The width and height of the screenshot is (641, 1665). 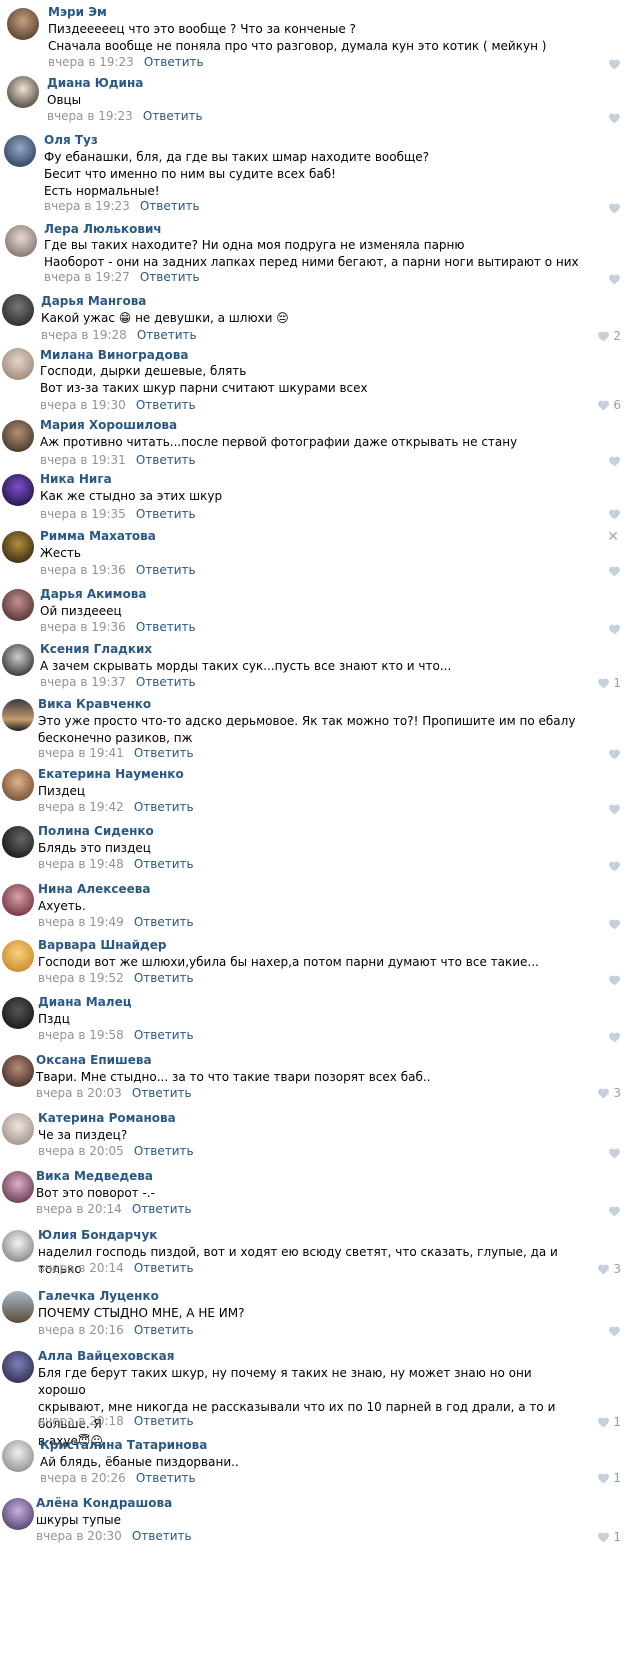 I want to click on comment-time: вчера в 19:31, so click(x=83, y=460).